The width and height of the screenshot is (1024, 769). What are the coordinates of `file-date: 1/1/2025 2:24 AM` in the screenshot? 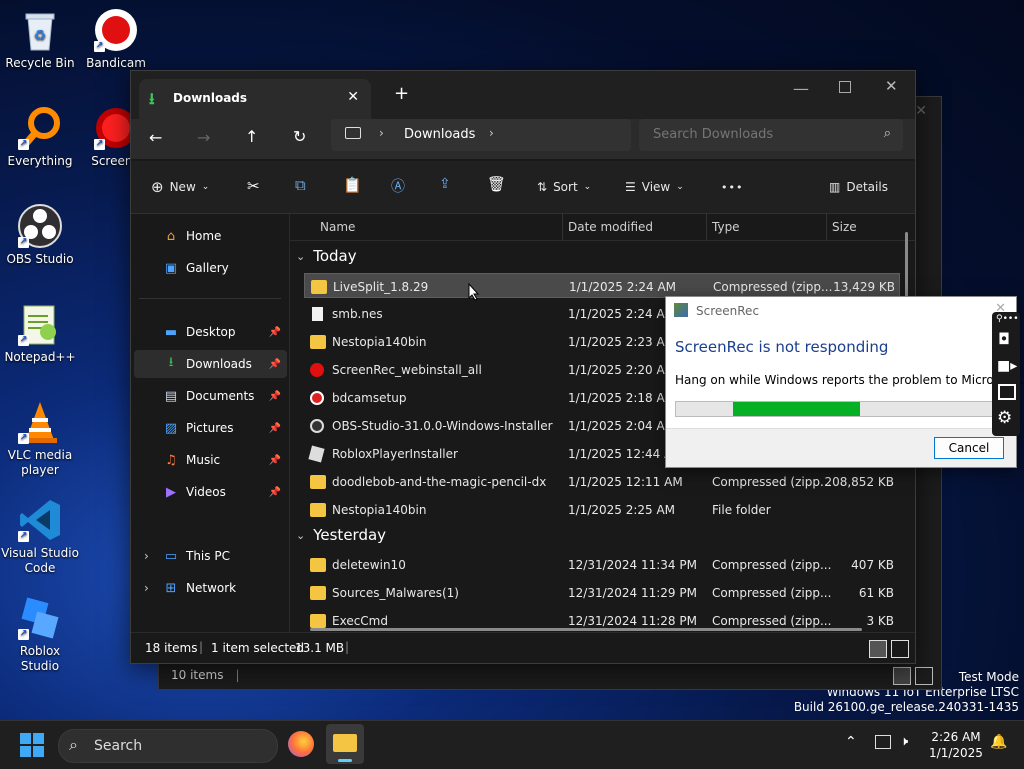 It's located at (623, 287).